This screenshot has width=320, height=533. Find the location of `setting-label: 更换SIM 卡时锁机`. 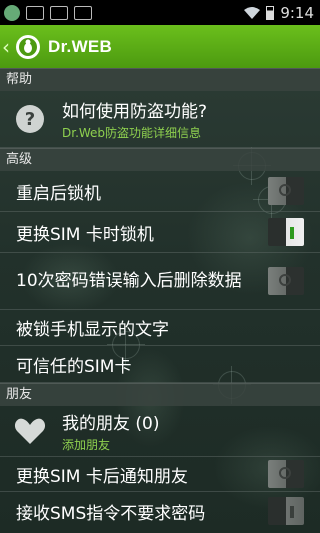

setting-label: 更换SIM 卡时锁机 is located at coordinates (85, 234).